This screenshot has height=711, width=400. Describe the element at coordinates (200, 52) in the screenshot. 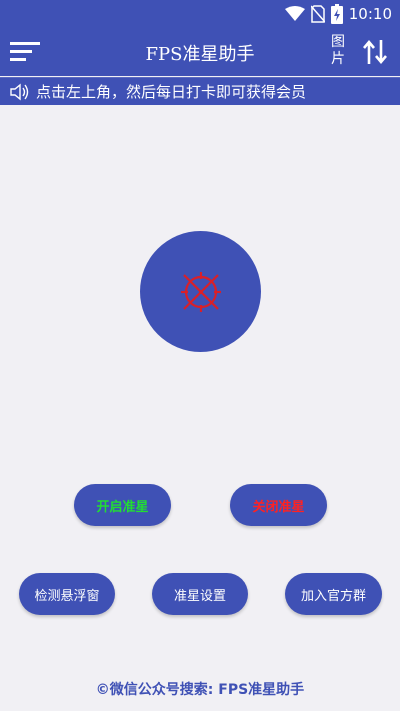

I see `app-bar: FPS准星助手 图 片` at that location.